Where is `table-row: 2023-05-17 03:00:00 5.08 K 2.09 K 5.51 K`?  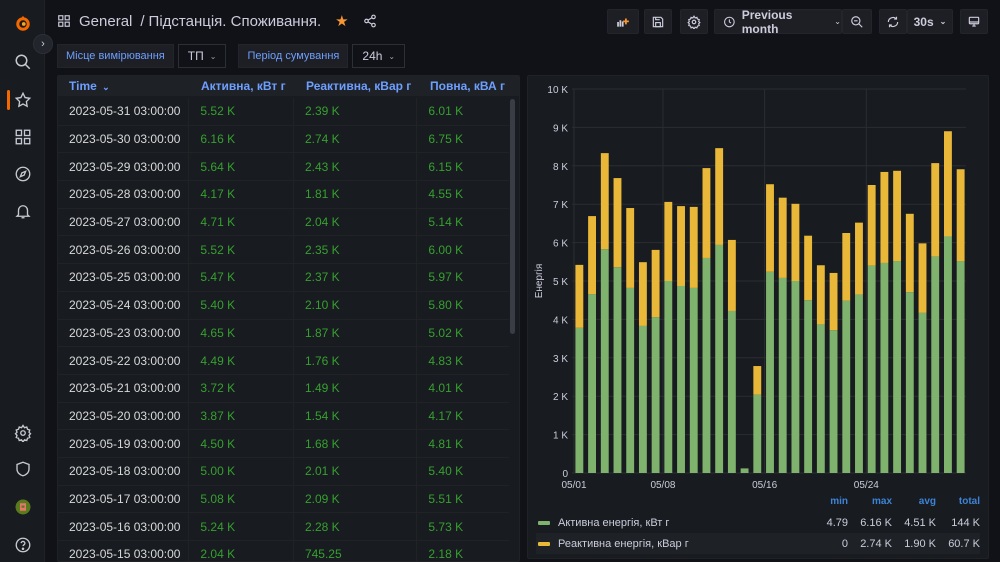
table-row: 2023-05-17 03:00:00 5.08 K 2.09 K 5.51 K is located at coordinates (283, 499).